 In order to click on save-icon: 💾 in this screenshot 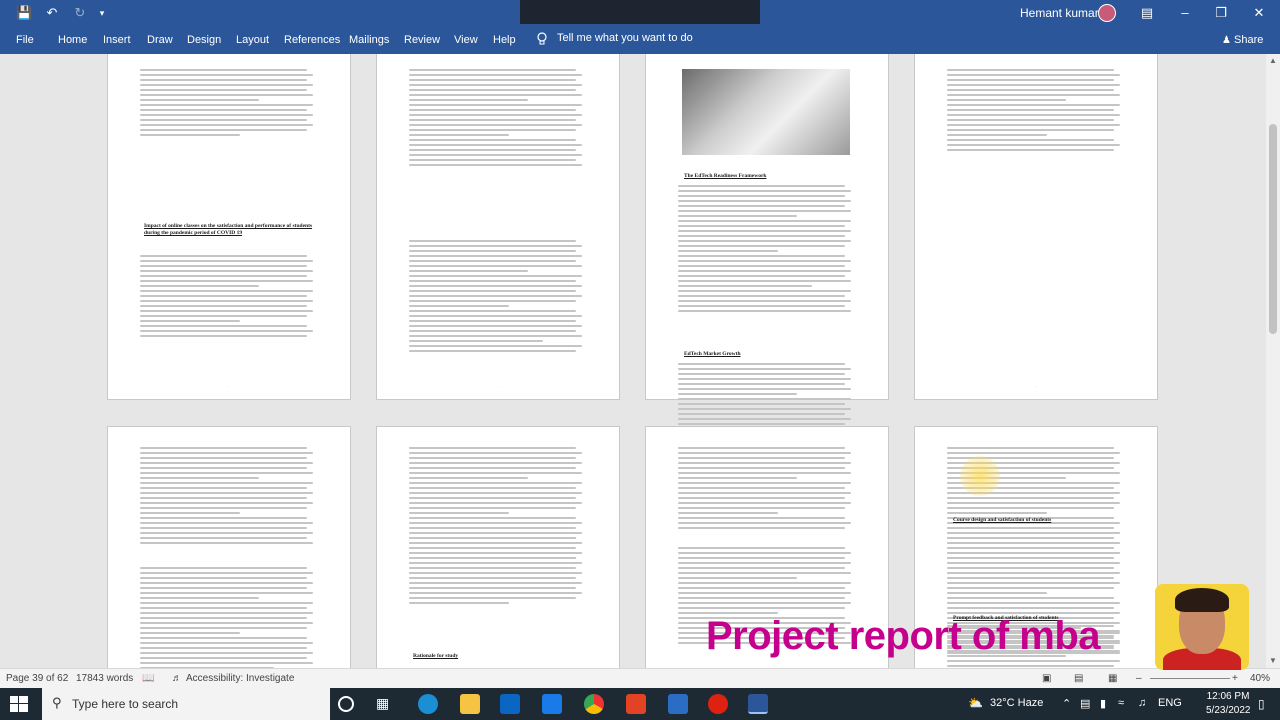, I will do `click(24, 13)`.